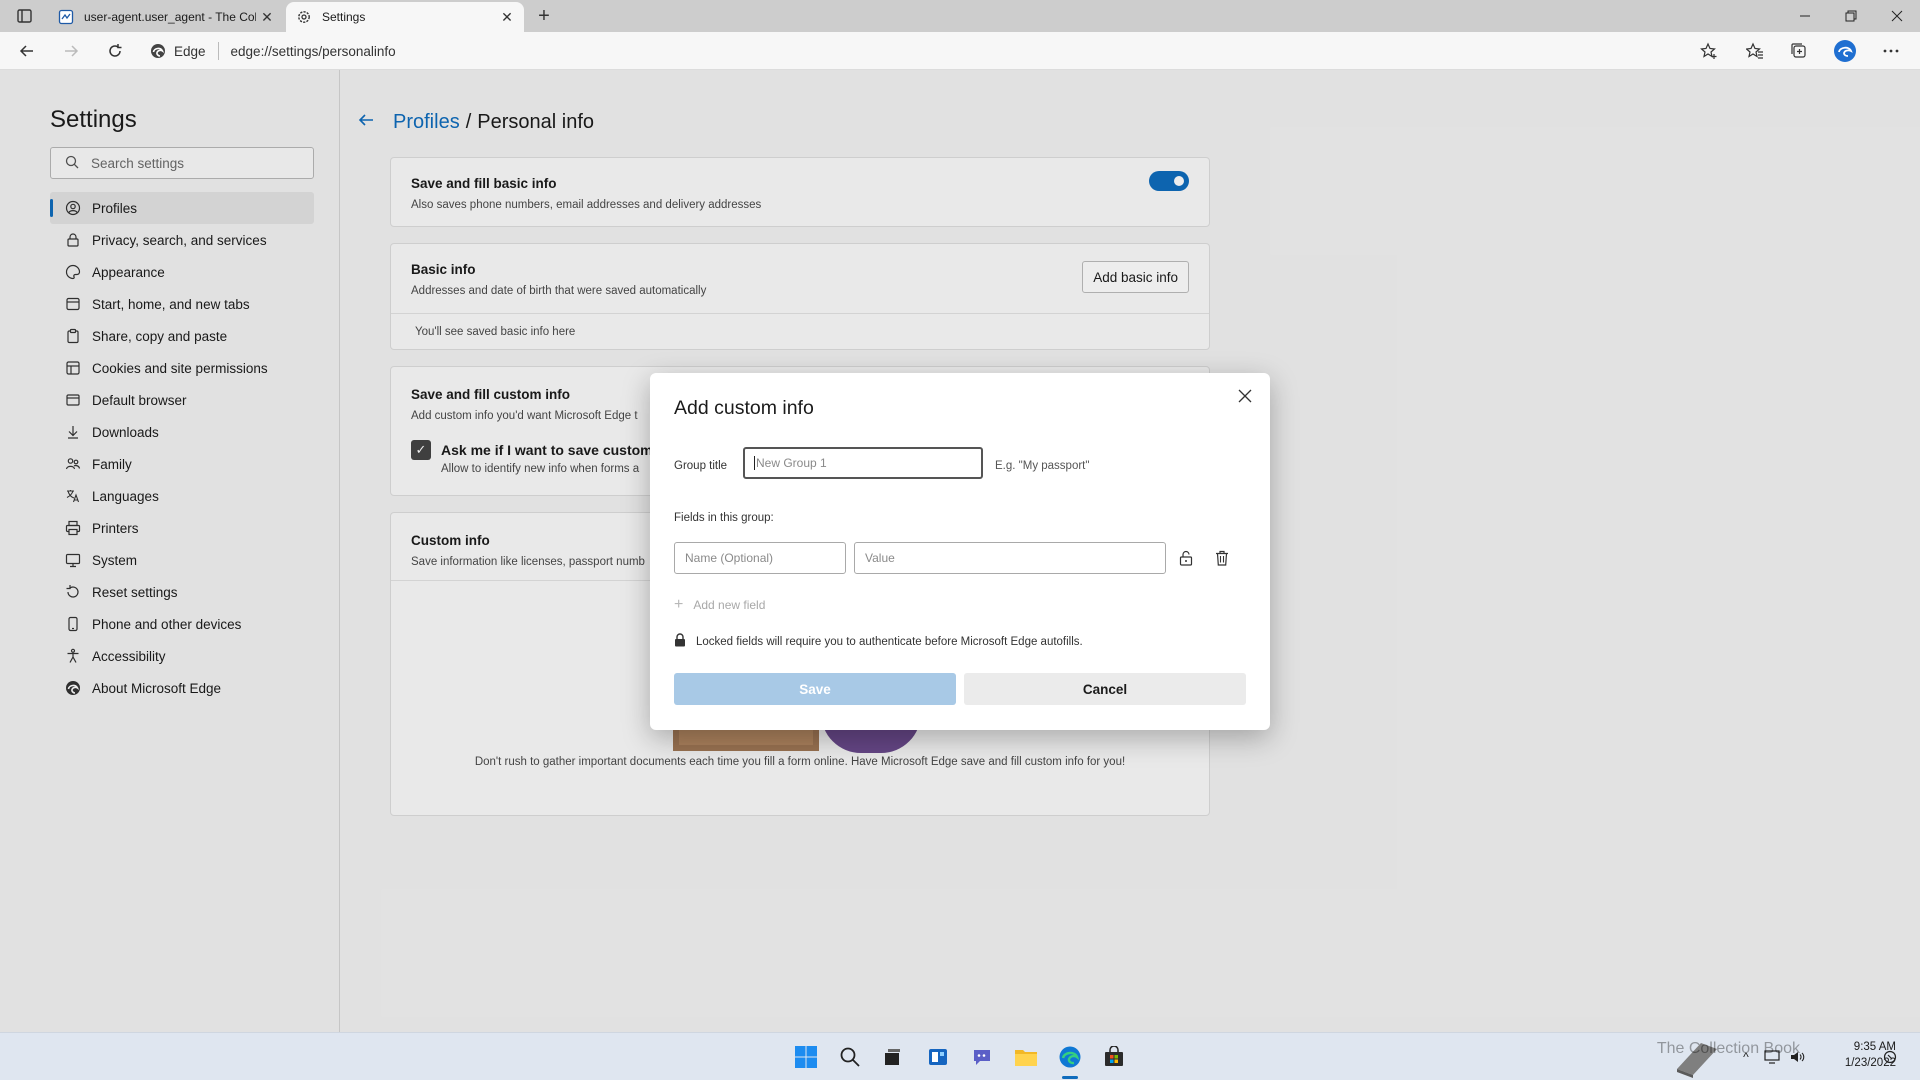  I want to click on minimize-icon, so click(1805, 16).